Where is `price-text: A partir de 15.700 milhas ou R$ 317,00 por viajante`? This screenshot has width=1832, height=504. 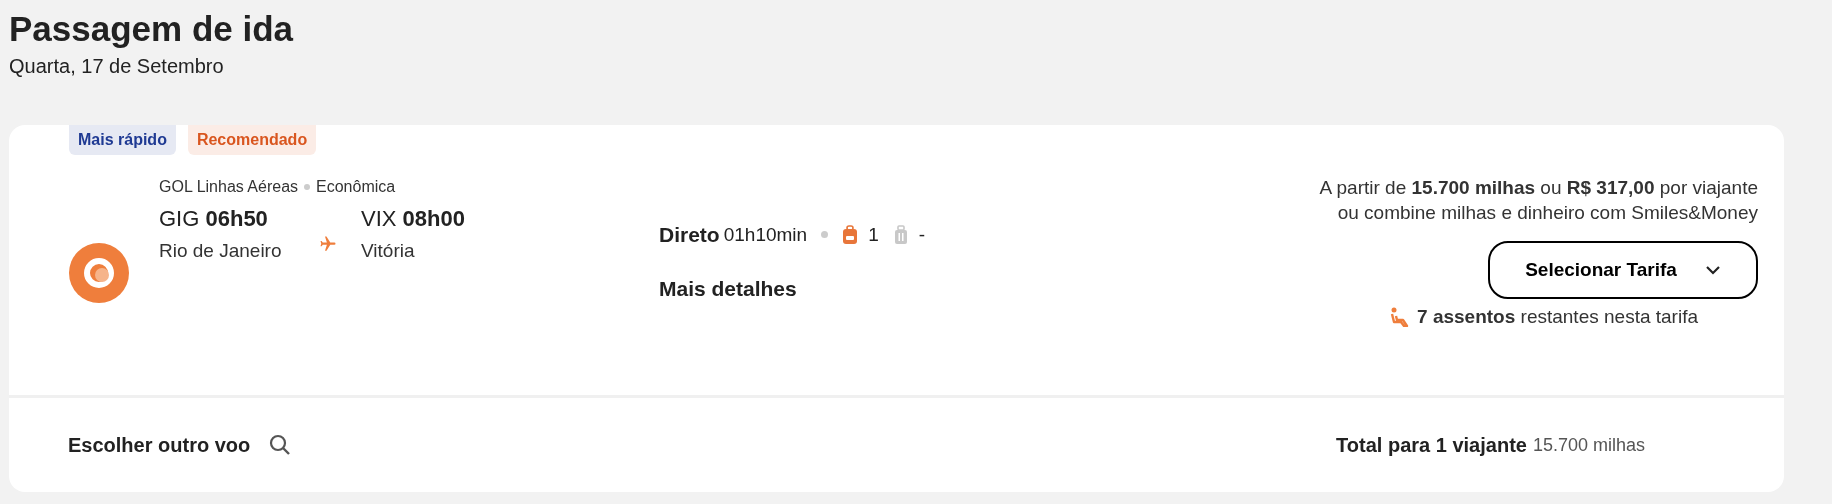
price-text: A partir de 15.700 milhas ou R$ 317,00 por viajante is located at coordinates (1538, 188).